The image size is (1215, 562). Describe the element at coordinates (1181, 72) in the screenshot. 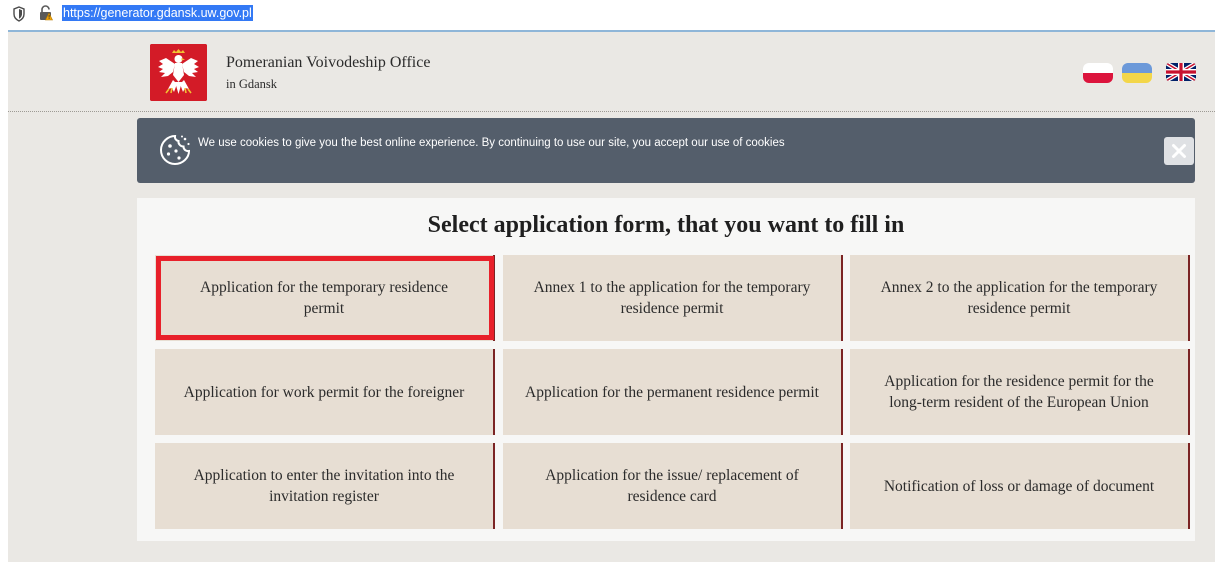

I see `uk-flag-icon` at that location.